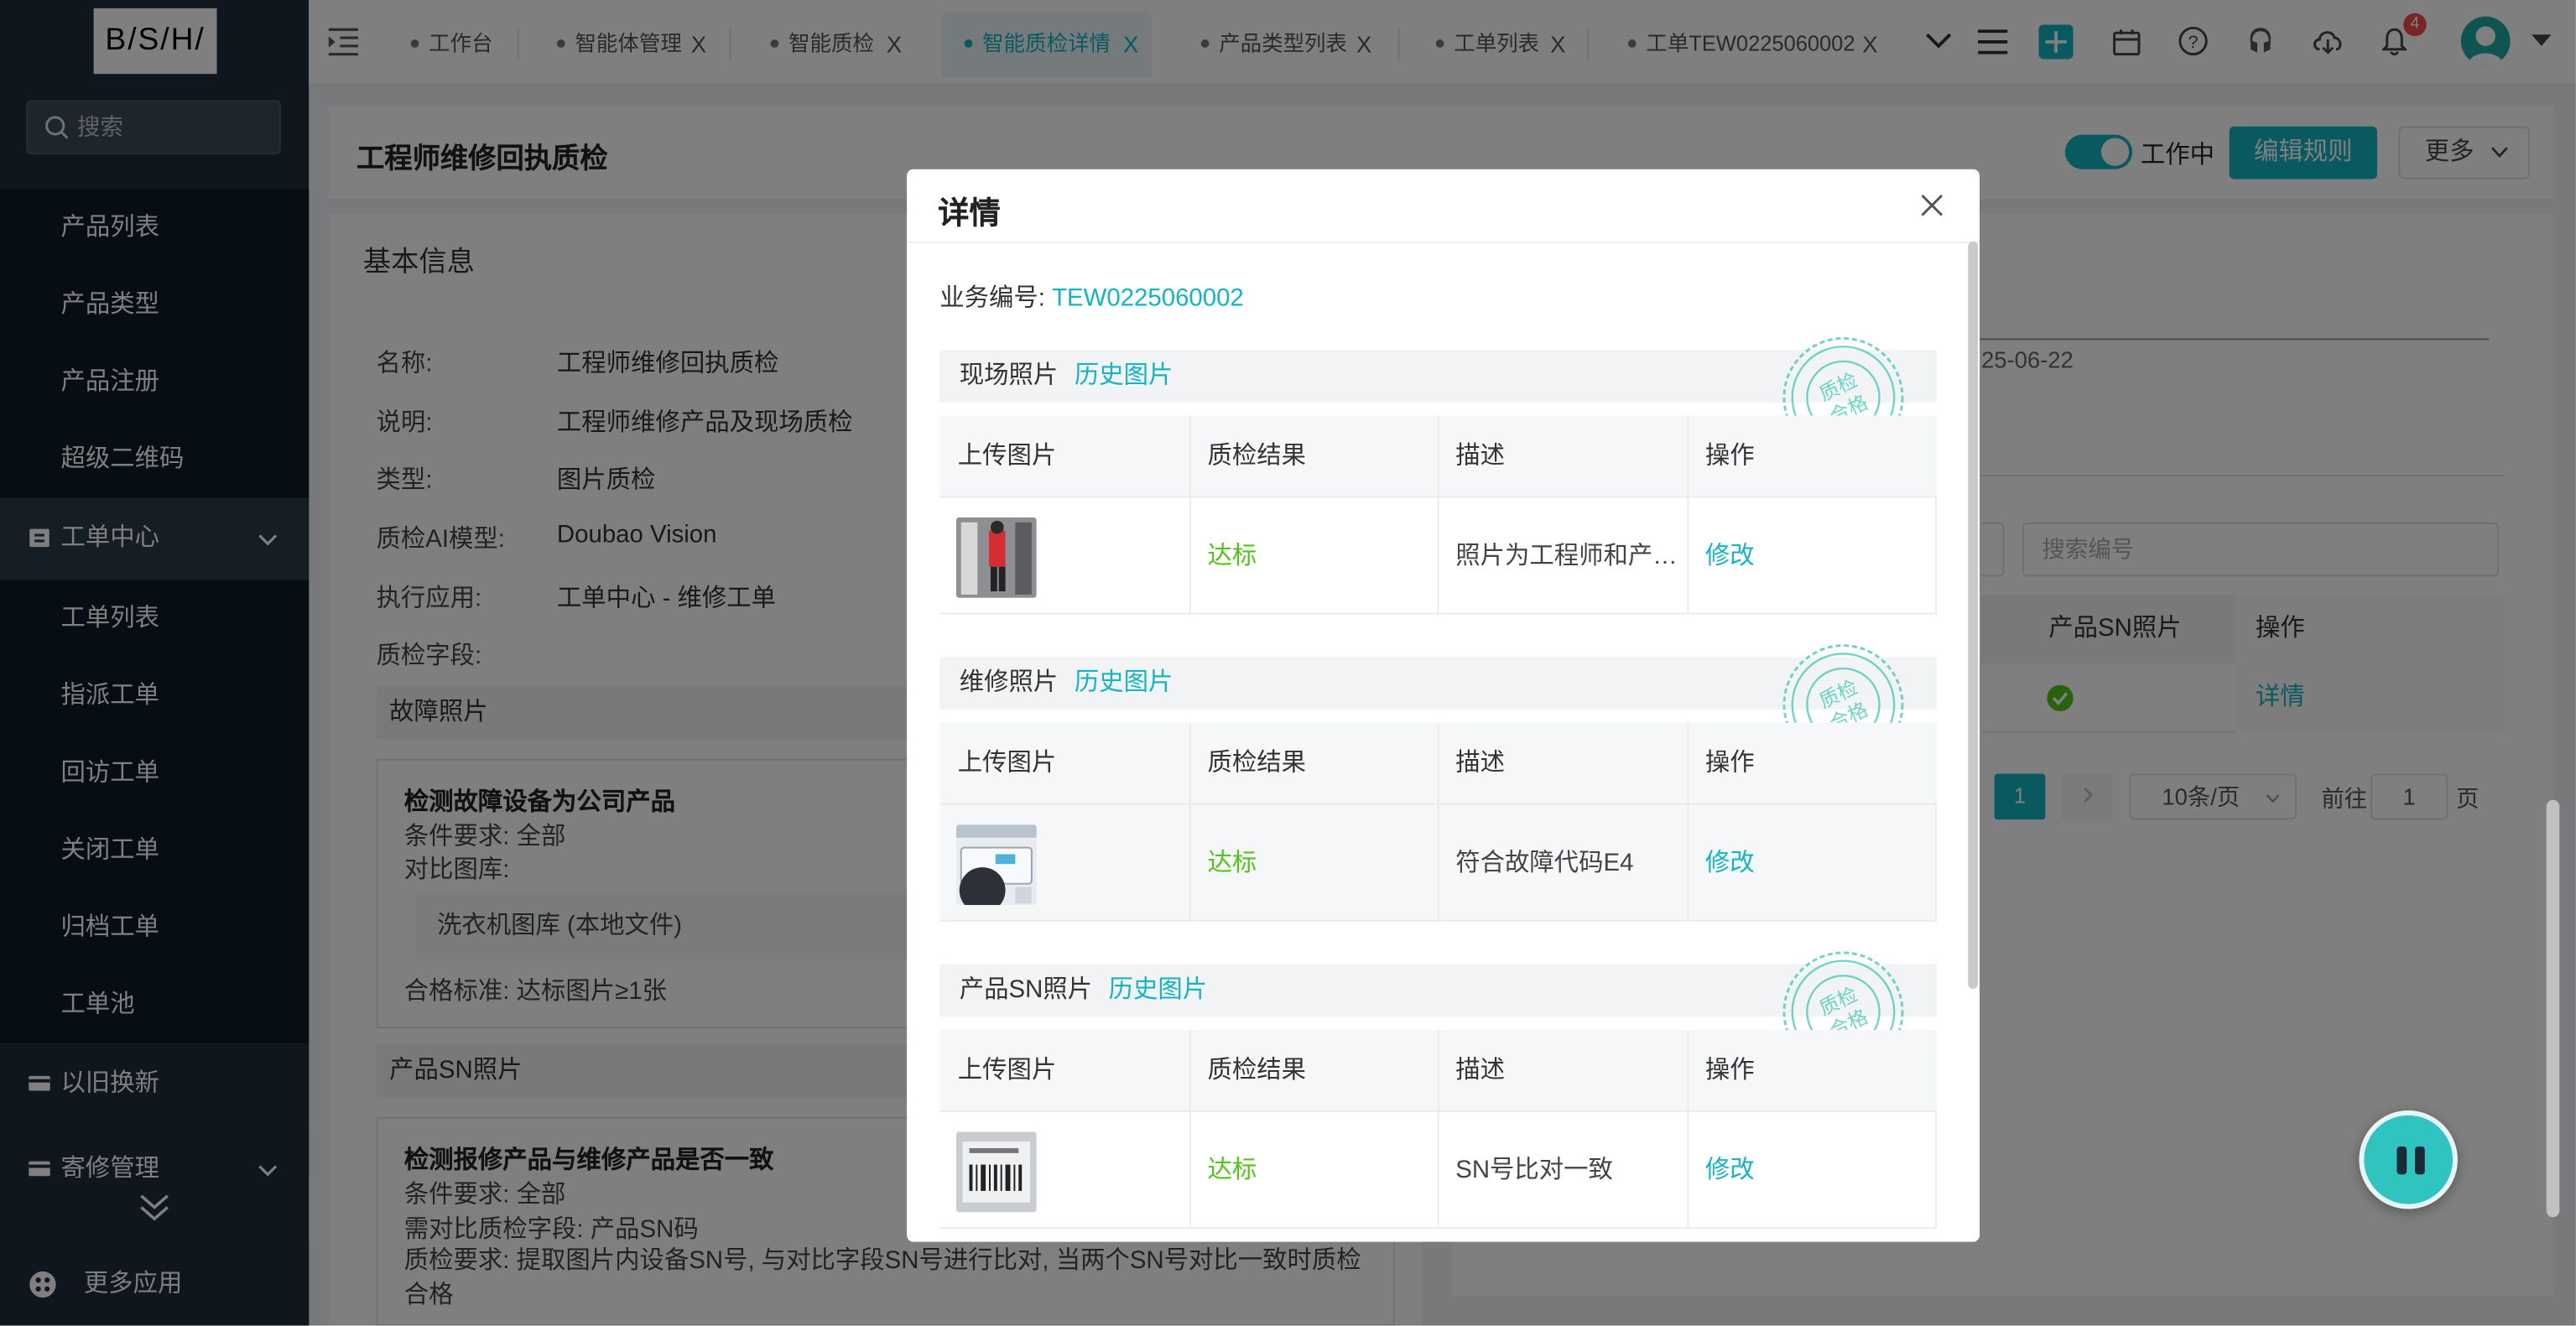 The image size is (2576, 1326). I want to click on modal-scrollbar, so click(1973, 615).